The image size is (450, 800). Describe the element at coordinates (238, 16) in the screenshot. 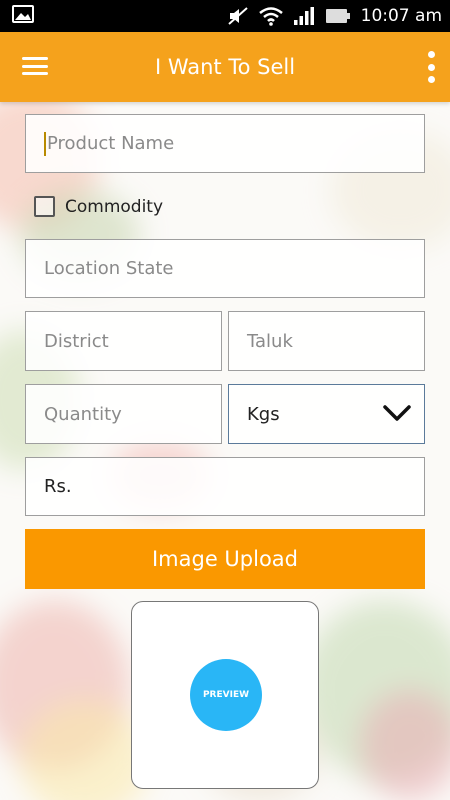

I see `mute-icon` at that location.